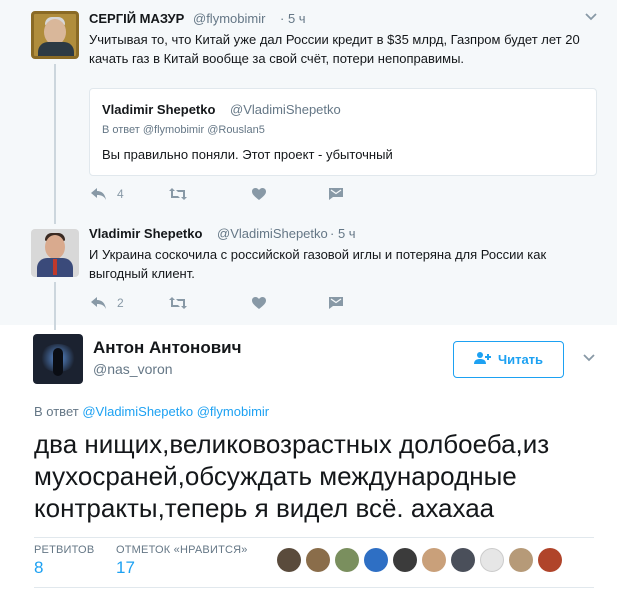  I want to click on reply-button: 2, so click(129, 303).